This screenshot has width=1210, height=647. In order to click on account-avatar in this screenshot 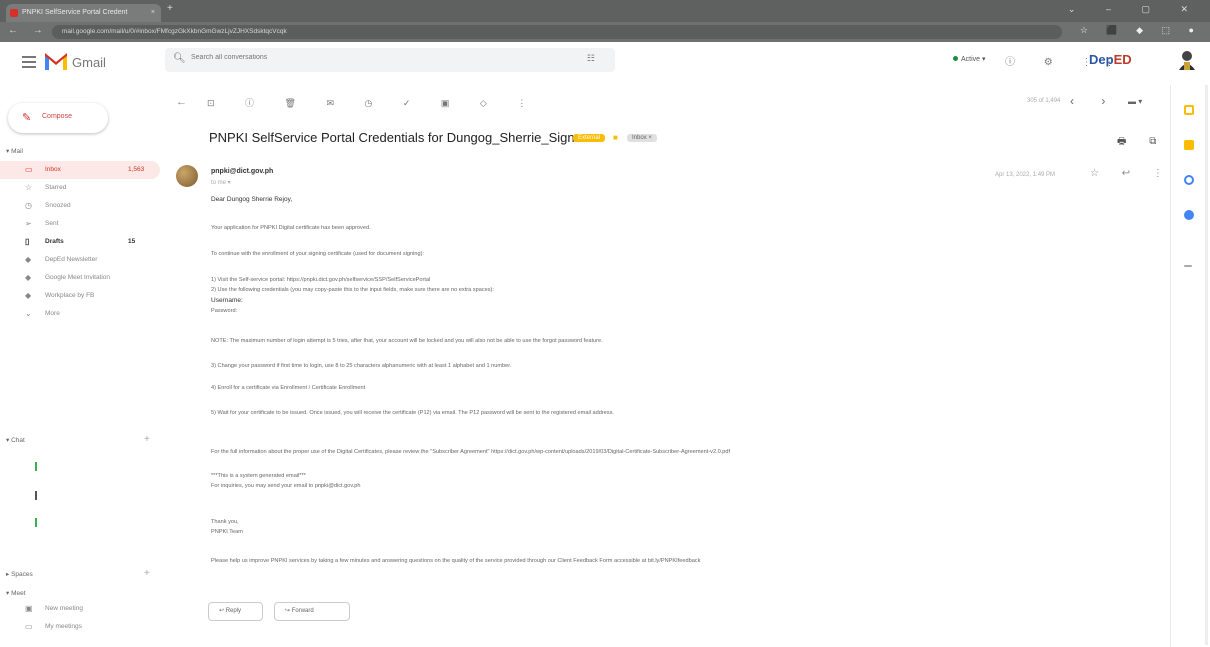, I will do `click(1187, 60)`.